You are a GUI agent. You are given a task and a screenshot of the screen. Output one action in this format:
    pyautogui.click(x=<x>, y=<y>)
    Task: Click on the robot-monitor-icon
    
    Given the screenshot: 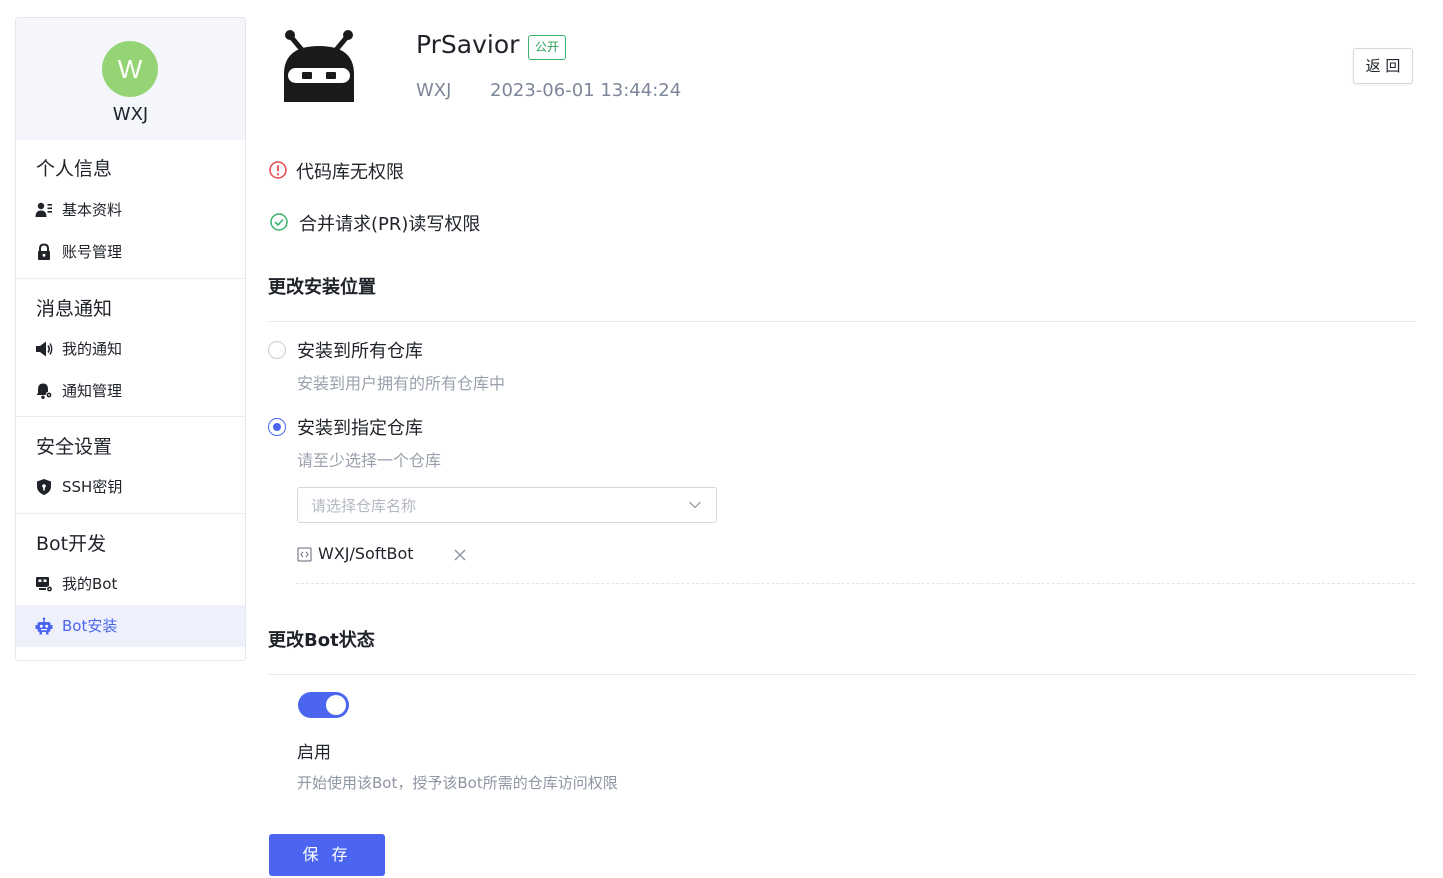 What is the action you would take?
    pyautogui.click(x=44, y=585)
    